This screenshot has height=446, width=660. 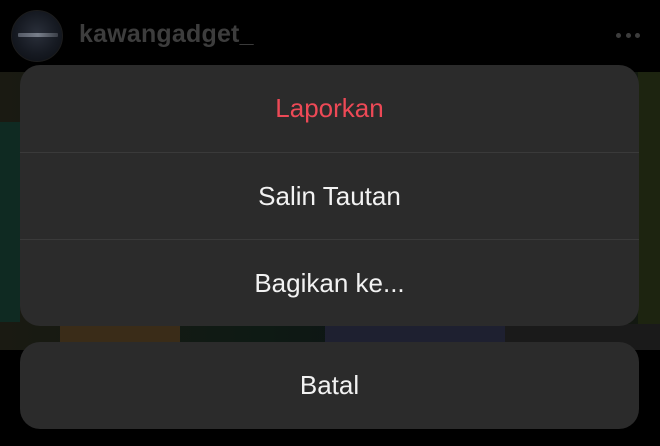 I want to click on avatar-logo-mark, so click(x=38, y=35).